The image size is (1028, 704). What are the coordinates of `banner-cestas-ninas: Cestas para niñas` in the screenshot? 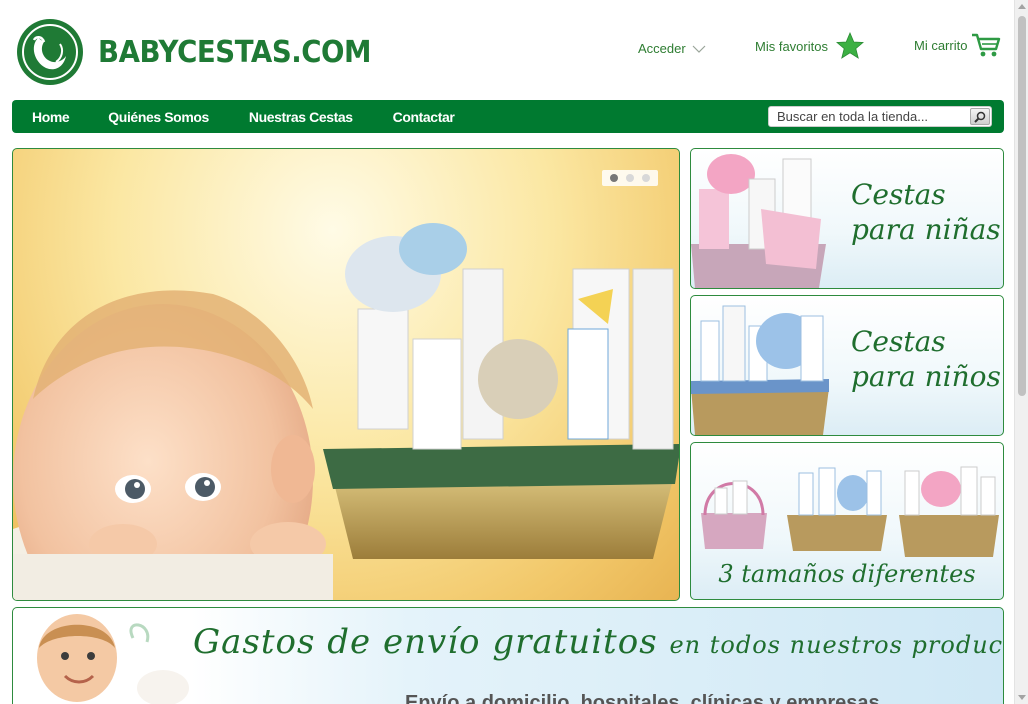 It's located at (847, 218).